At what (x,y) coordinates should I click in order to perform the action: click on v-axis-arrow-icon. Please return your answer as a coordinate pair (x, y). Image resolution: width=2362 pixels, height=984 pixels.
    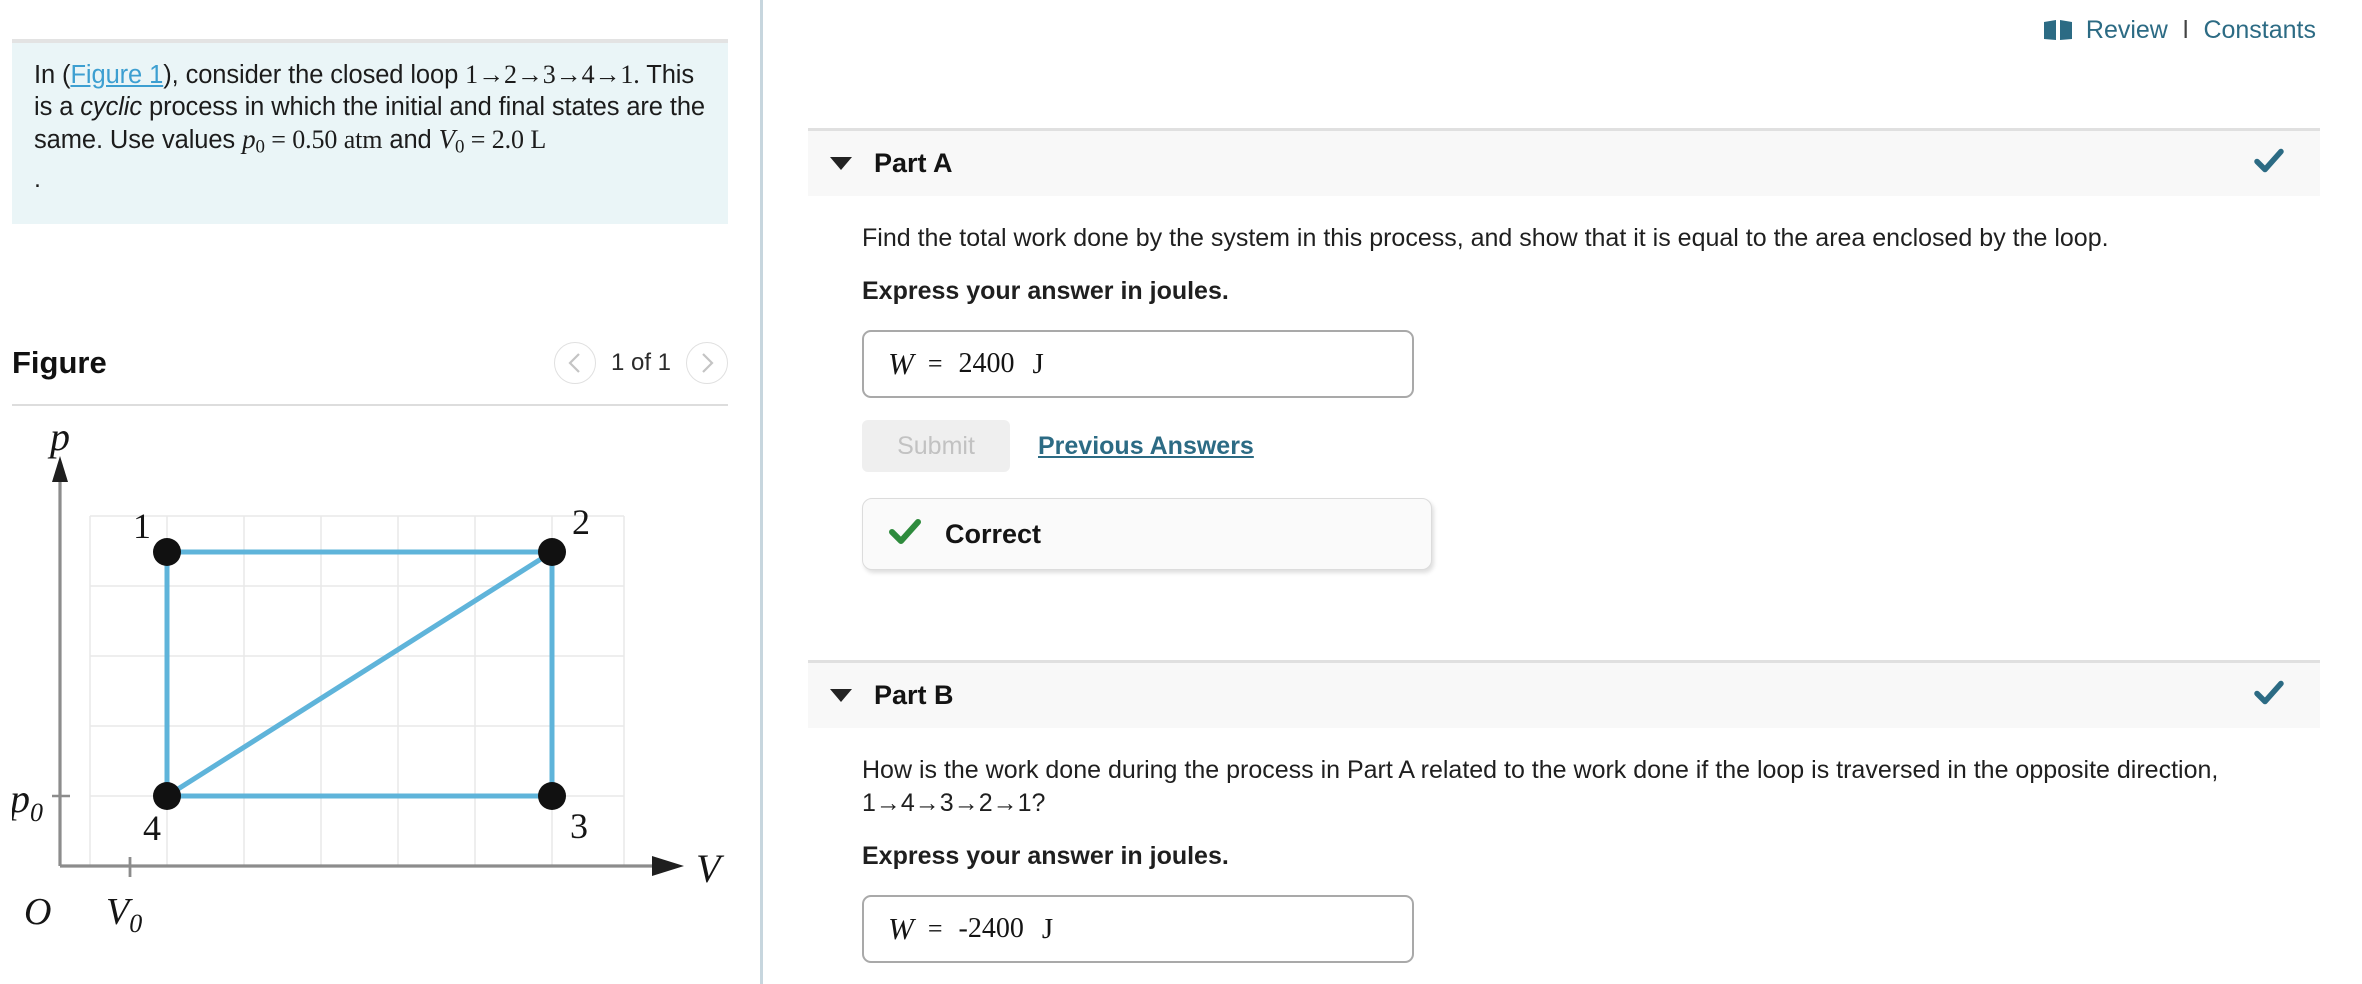
    Looking at the image, I should click on (668, 866).